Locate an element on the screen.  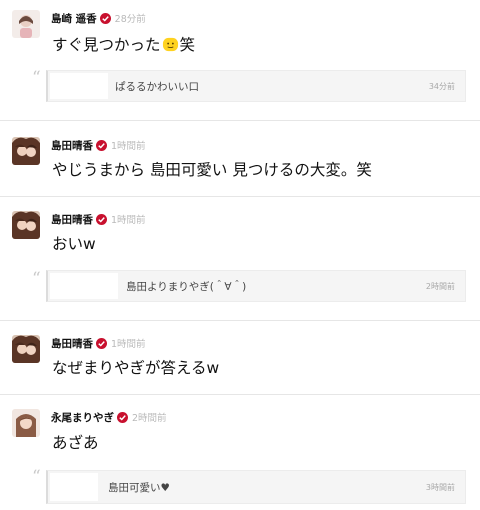
avatar-shimazaki is located at coordinates (26, 24).